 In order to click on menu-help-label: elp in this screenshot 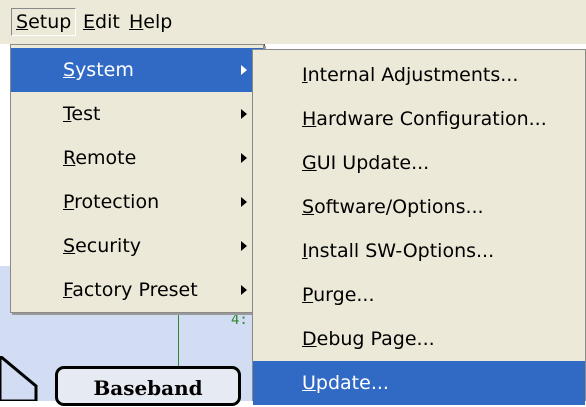, I will do `click(158, 22)`.